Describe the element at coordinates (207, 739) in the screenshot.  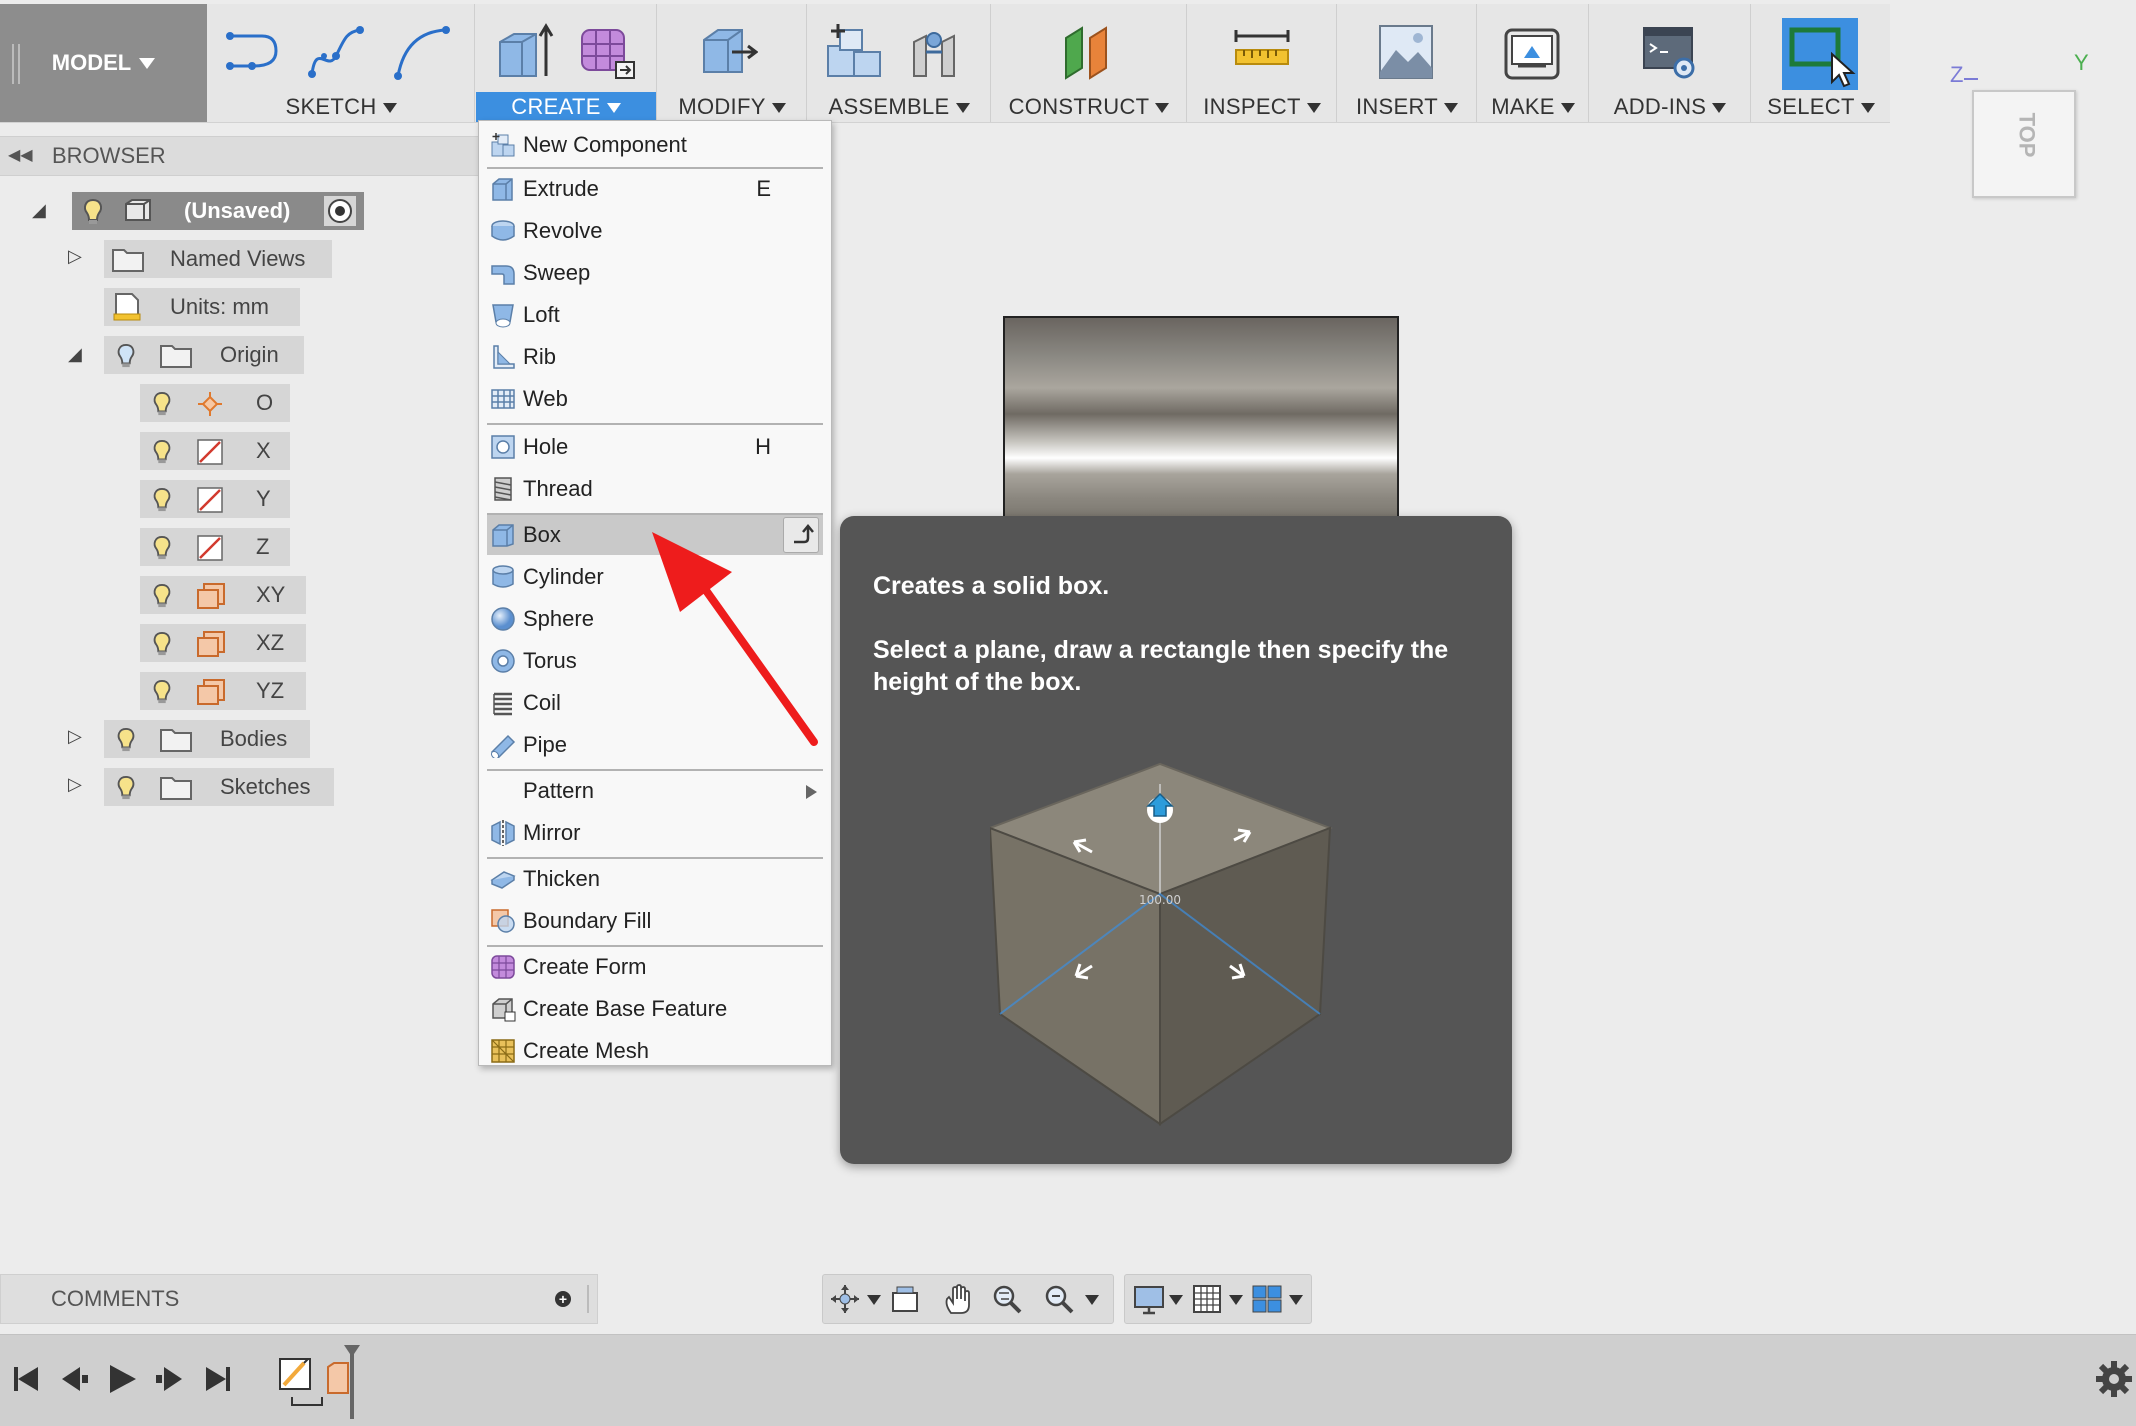
I see `bodies-node: Bodies` at that location.